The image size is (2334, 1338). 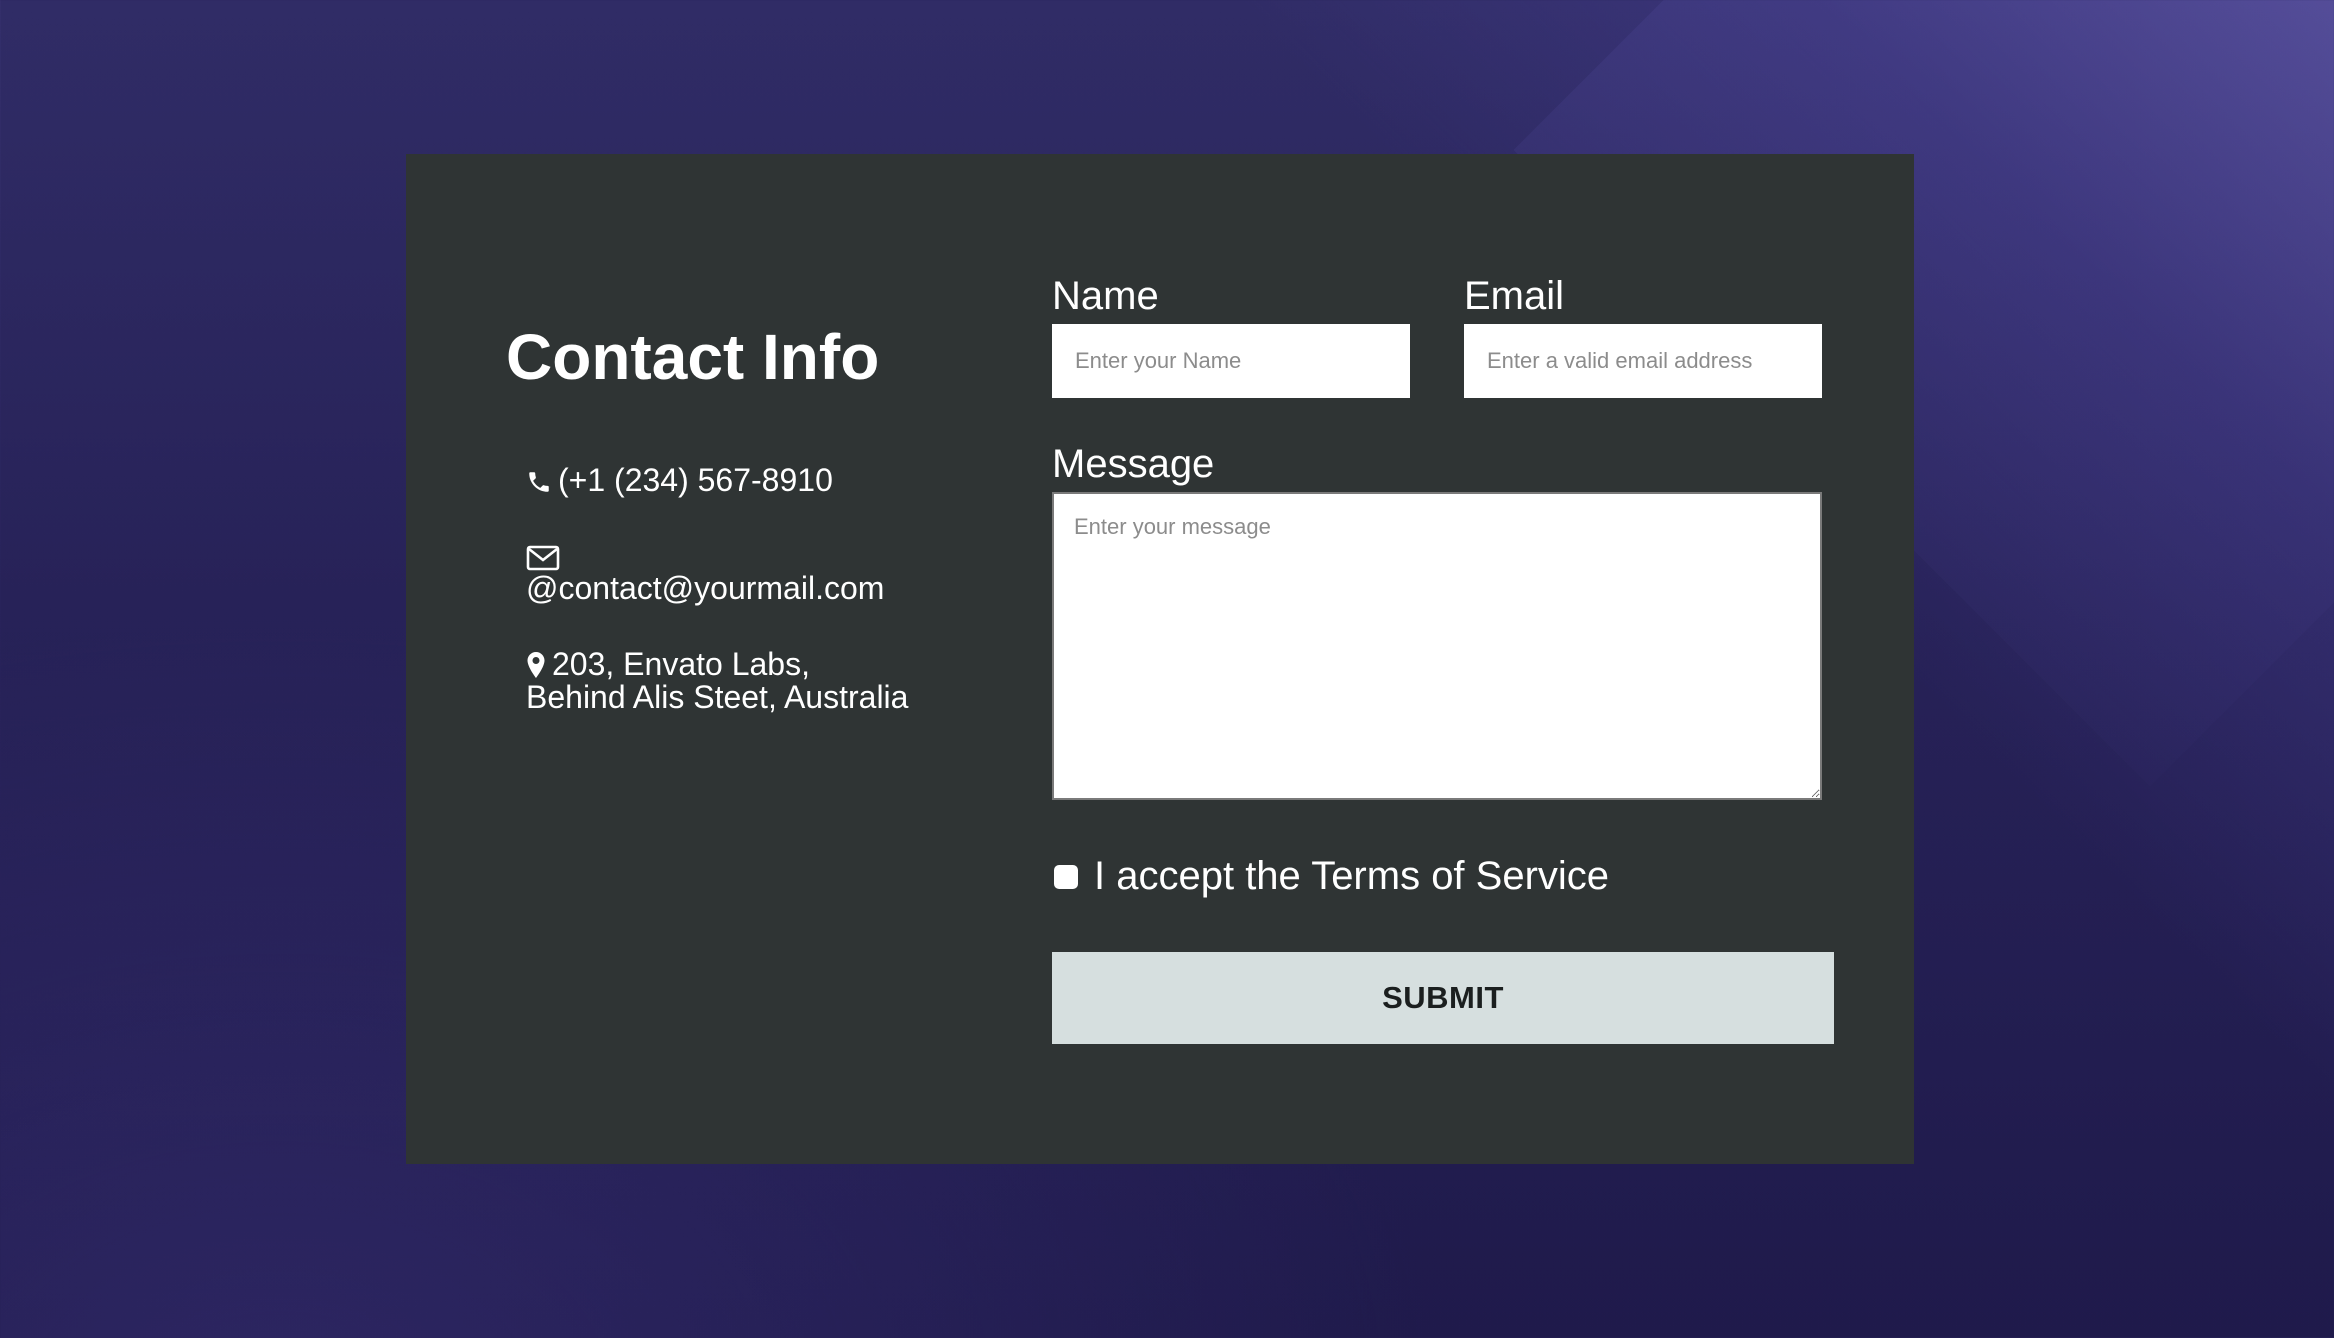 What do you see at coordinates (717, 697) in the screenshot?
I see `address-line-2: Behind Alis Steet, Australia` at bounding box center [717, 697].